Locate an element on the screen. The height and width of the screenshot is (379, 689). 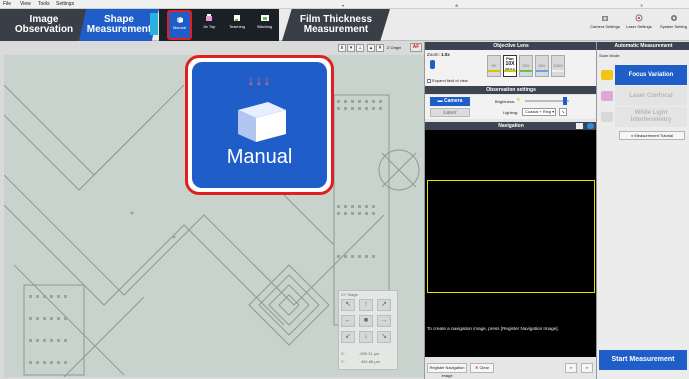
lens-20x: 20X is located at coordinates (526, 66).